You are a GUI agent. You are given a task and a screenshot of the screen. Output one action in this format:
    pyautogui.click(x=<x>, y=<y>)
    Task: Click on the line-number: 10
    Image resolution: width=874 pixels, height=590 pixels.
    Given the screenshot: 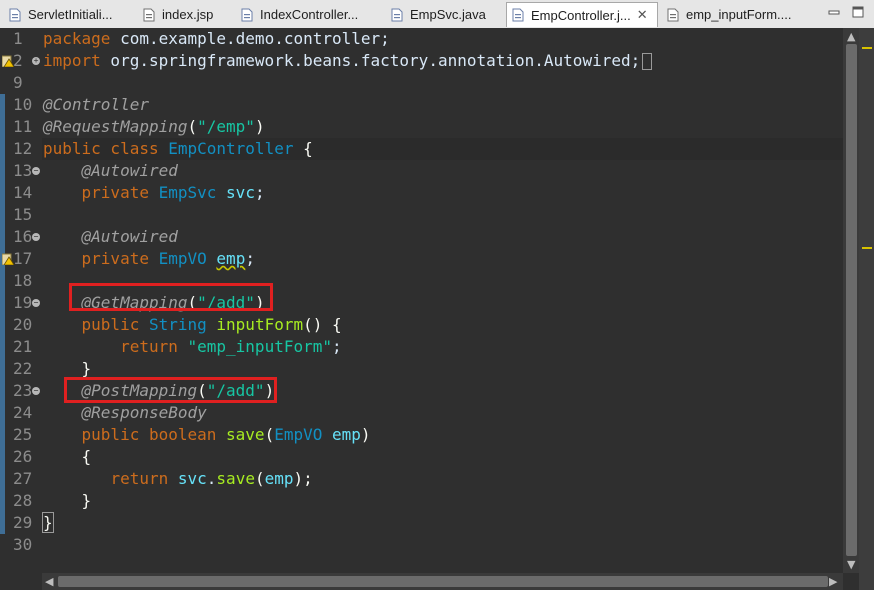 What is the action you would take?
    pyautogui.click(x=23, y=104)
    